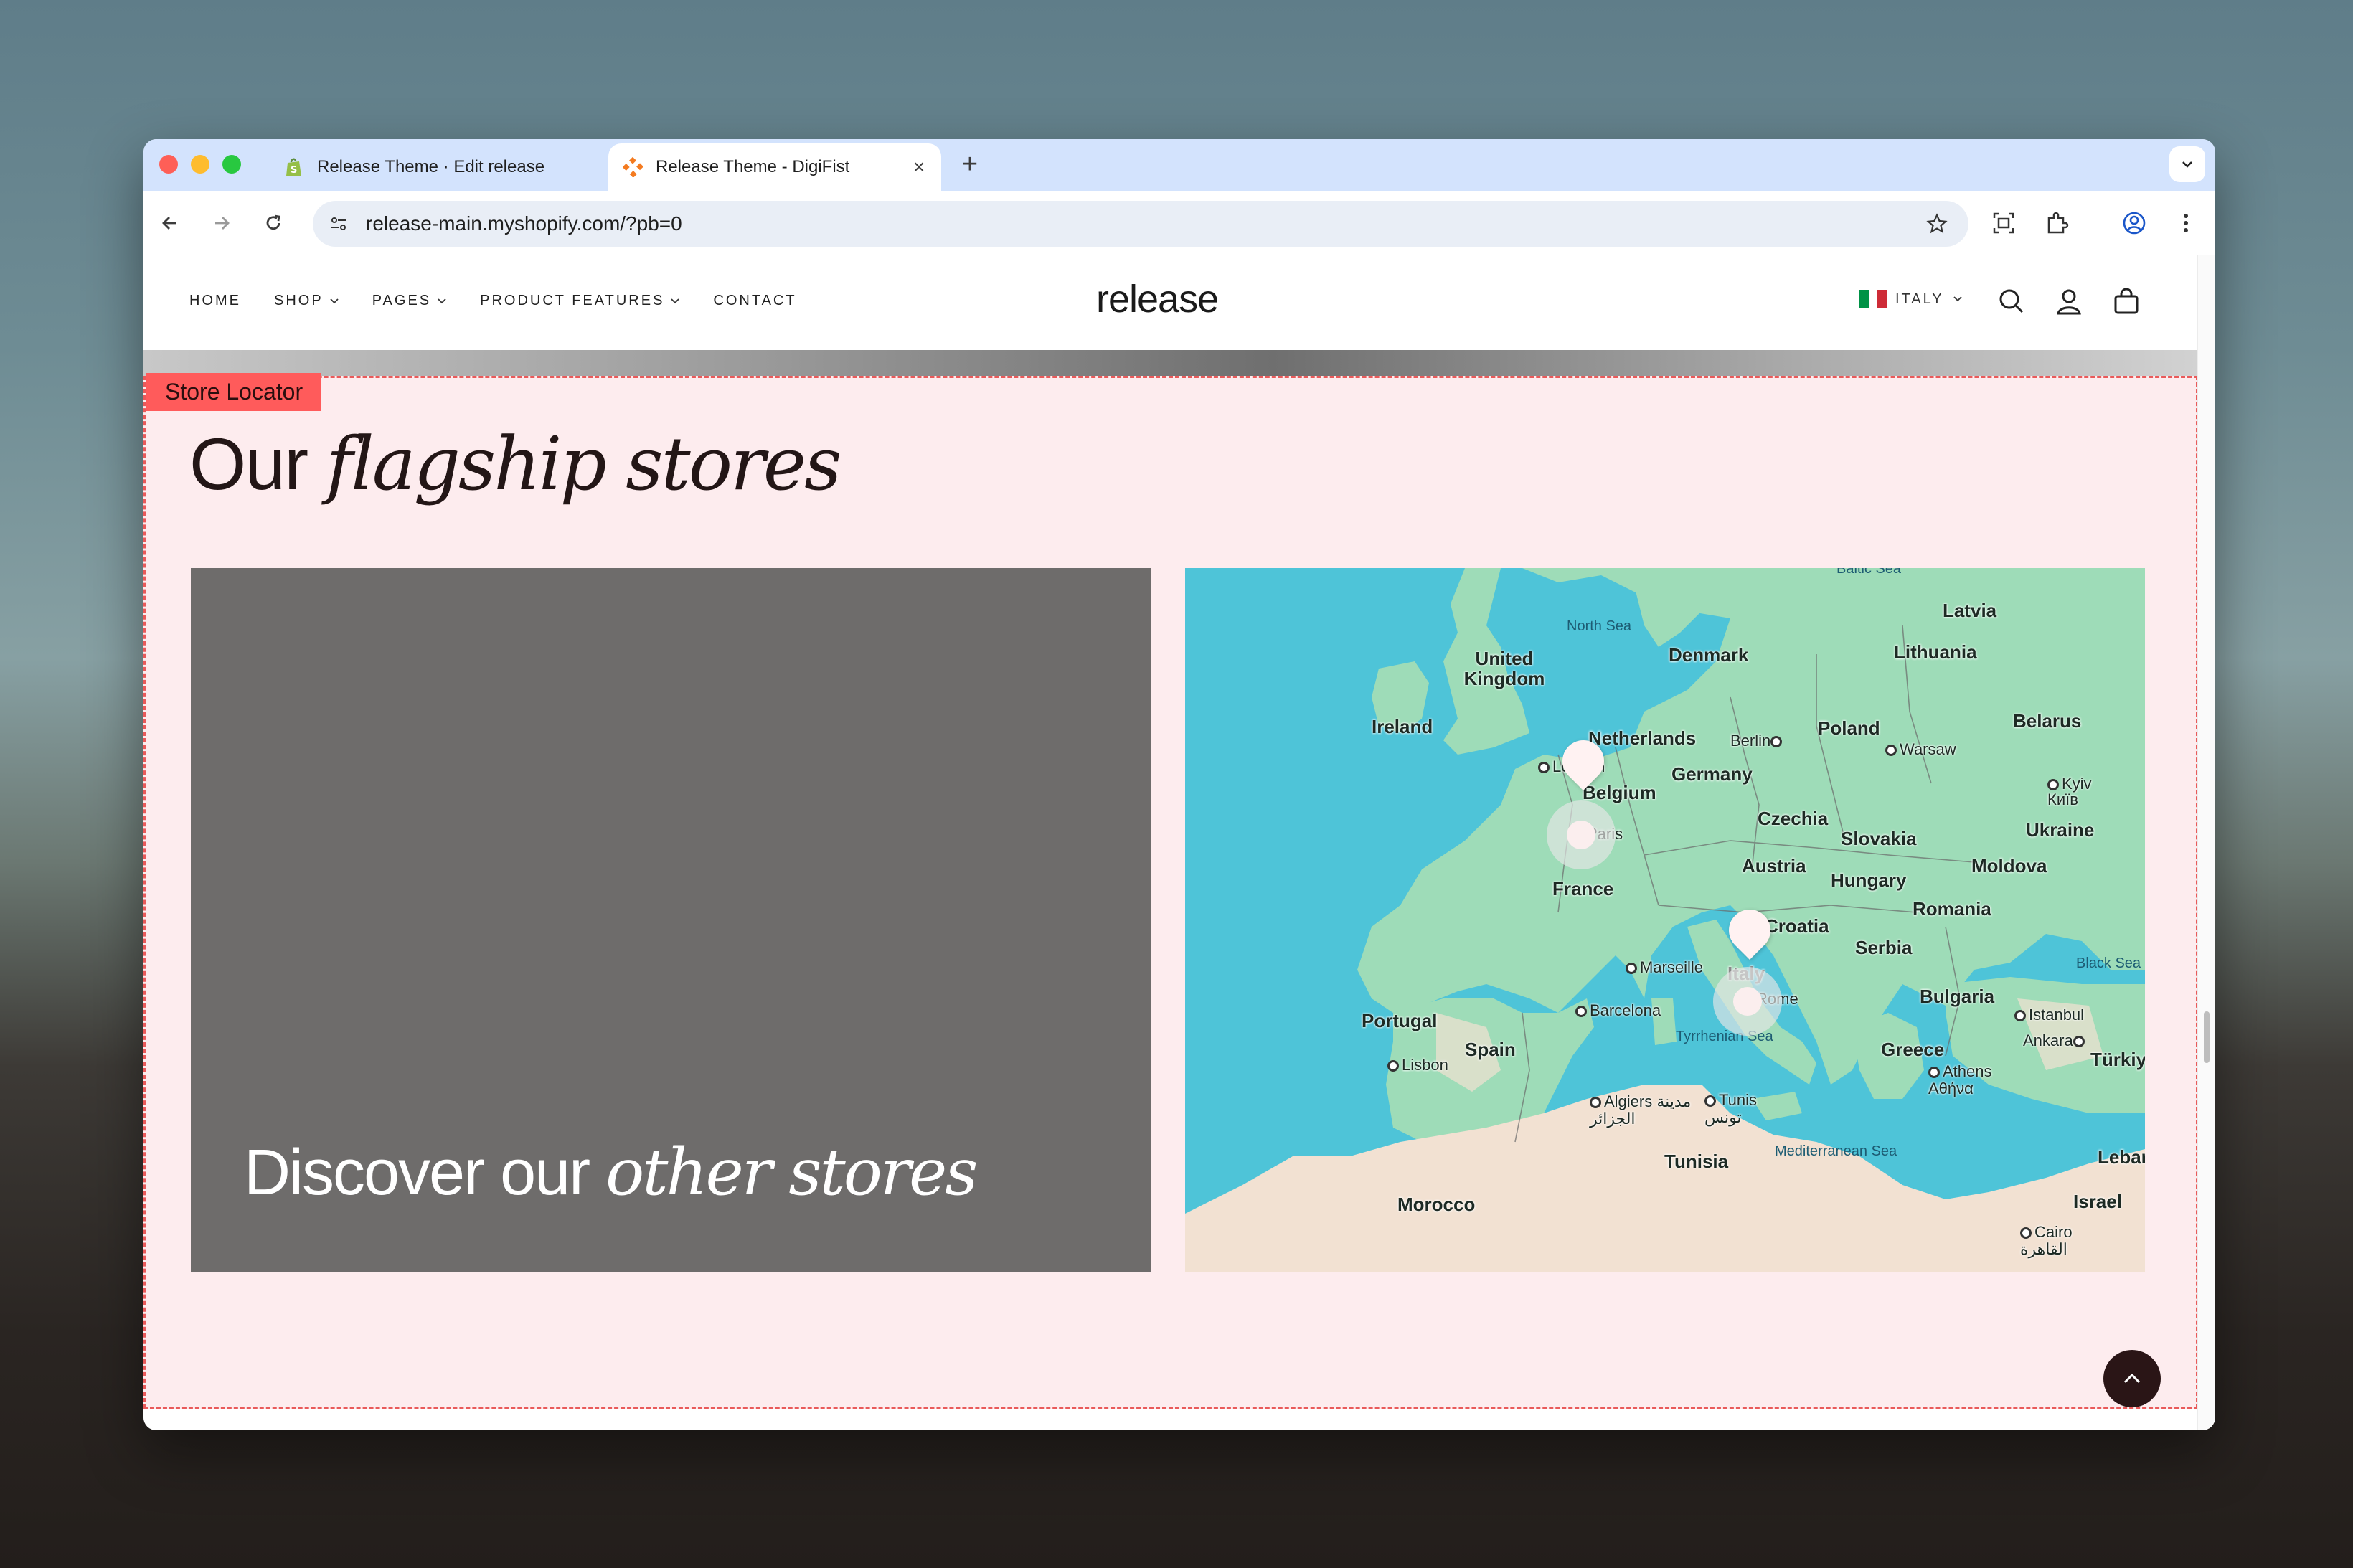 The image size is (2353, 1568). What do you see at coordinates (1793, 819) in the screenshot?
I see `map-country-label: Czechia` at bounding box center [1793, 819].